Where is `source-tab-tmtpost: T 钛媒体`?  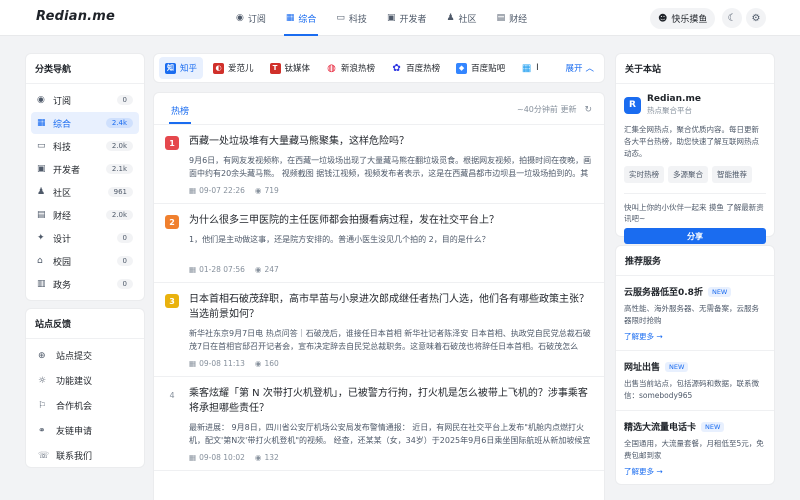
source-tab-tmtpost: T 钛媒体 is located at coordinates (290, 68).